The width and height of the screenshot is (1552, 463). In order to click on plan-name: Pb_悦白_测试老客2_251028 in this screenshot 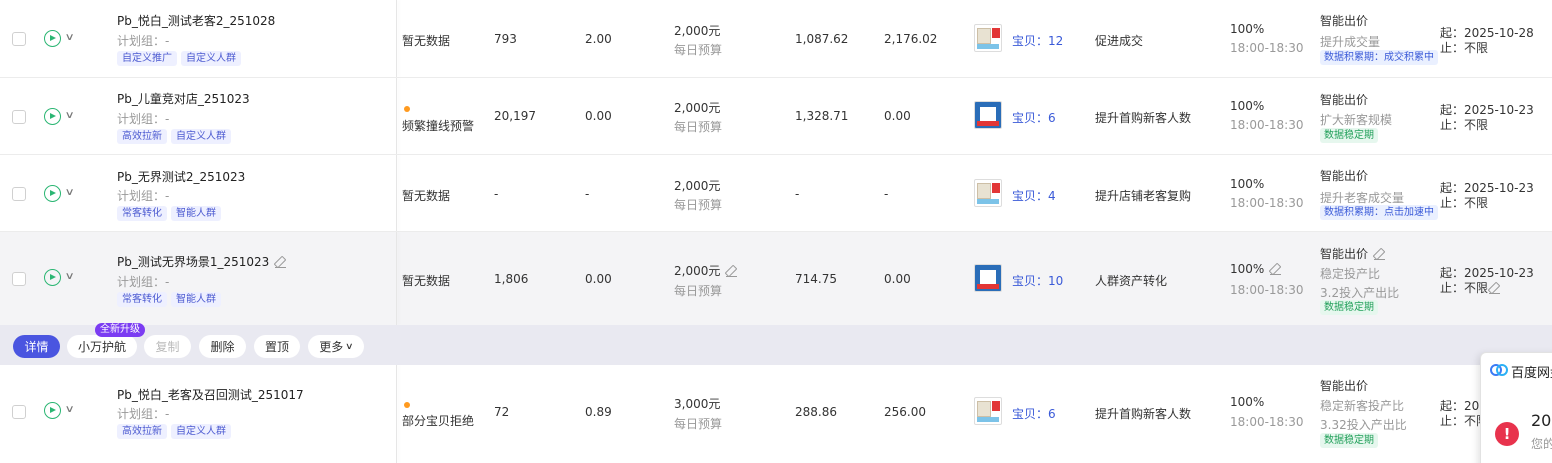, I will do `click(196, 20)`.